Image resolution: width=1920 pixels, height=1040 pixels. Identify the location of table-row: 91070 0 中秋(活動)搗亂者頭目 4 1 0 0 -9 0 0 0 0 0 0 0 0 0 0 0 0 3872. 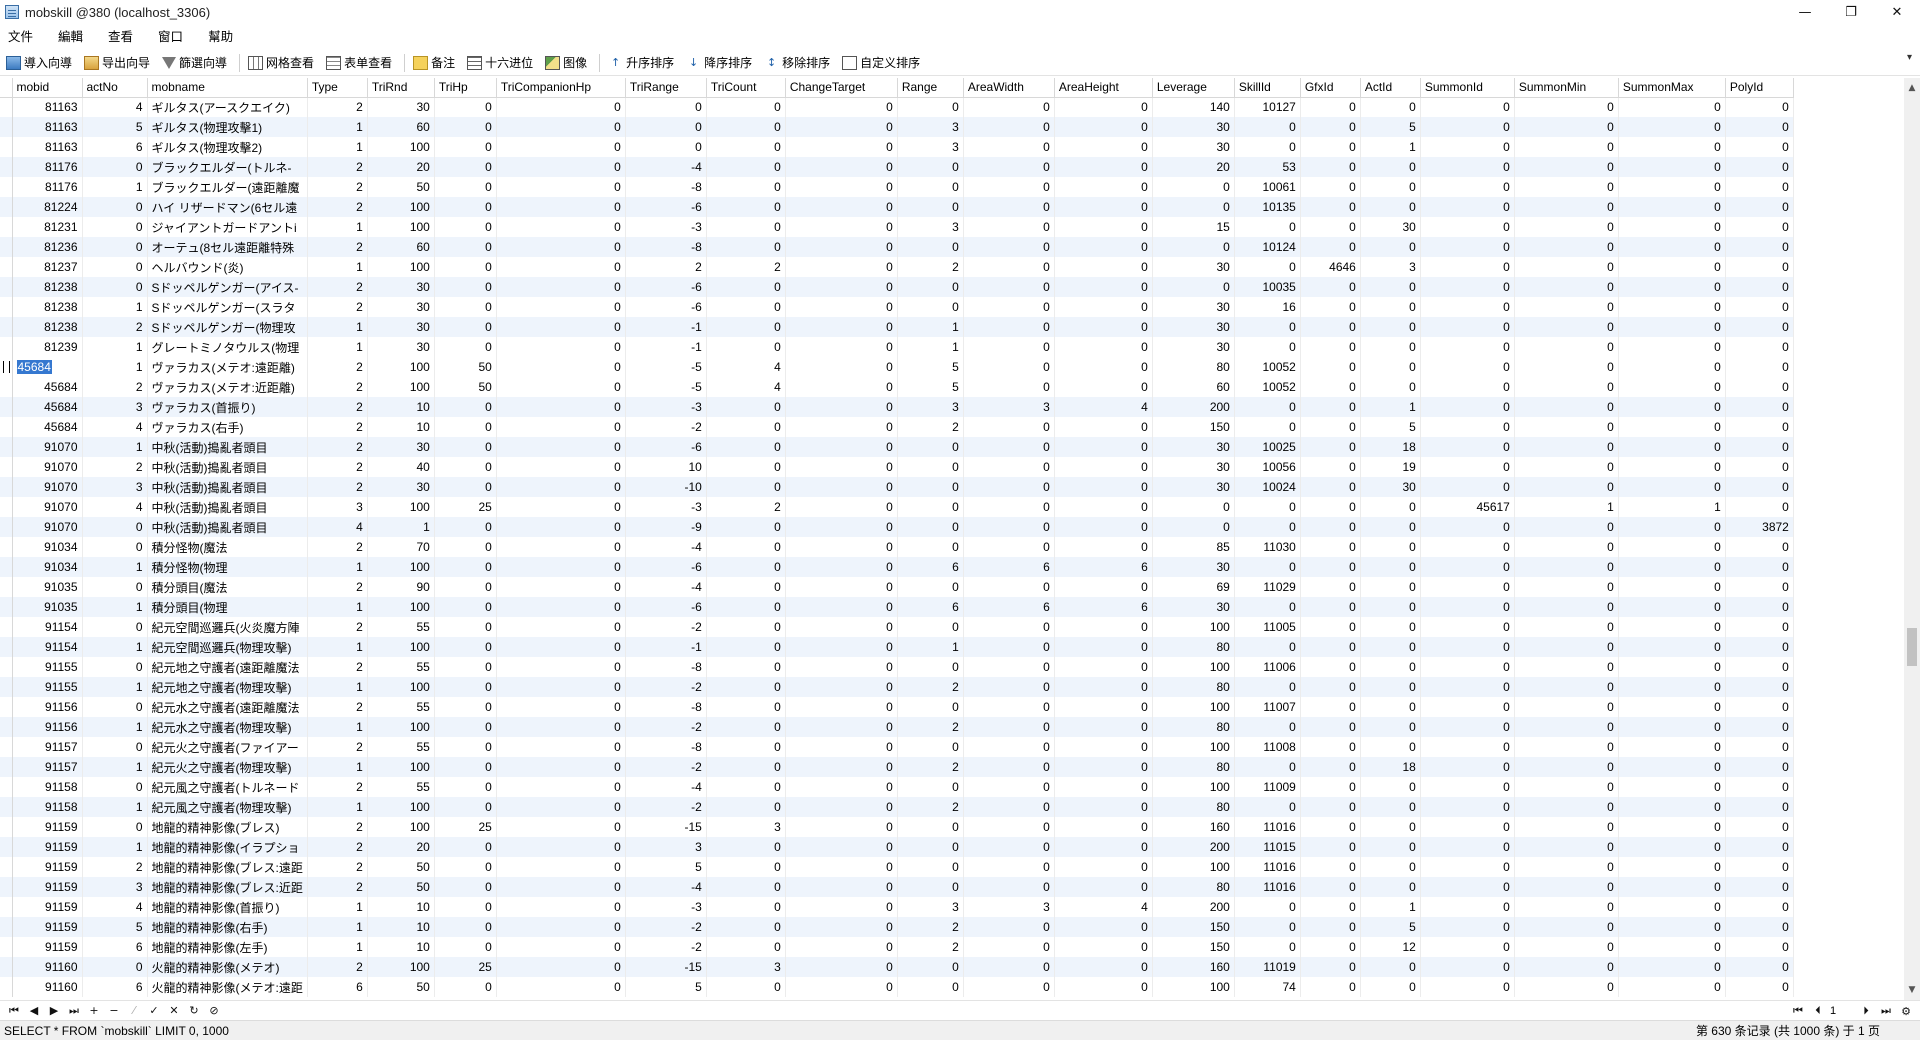
(897, 527).